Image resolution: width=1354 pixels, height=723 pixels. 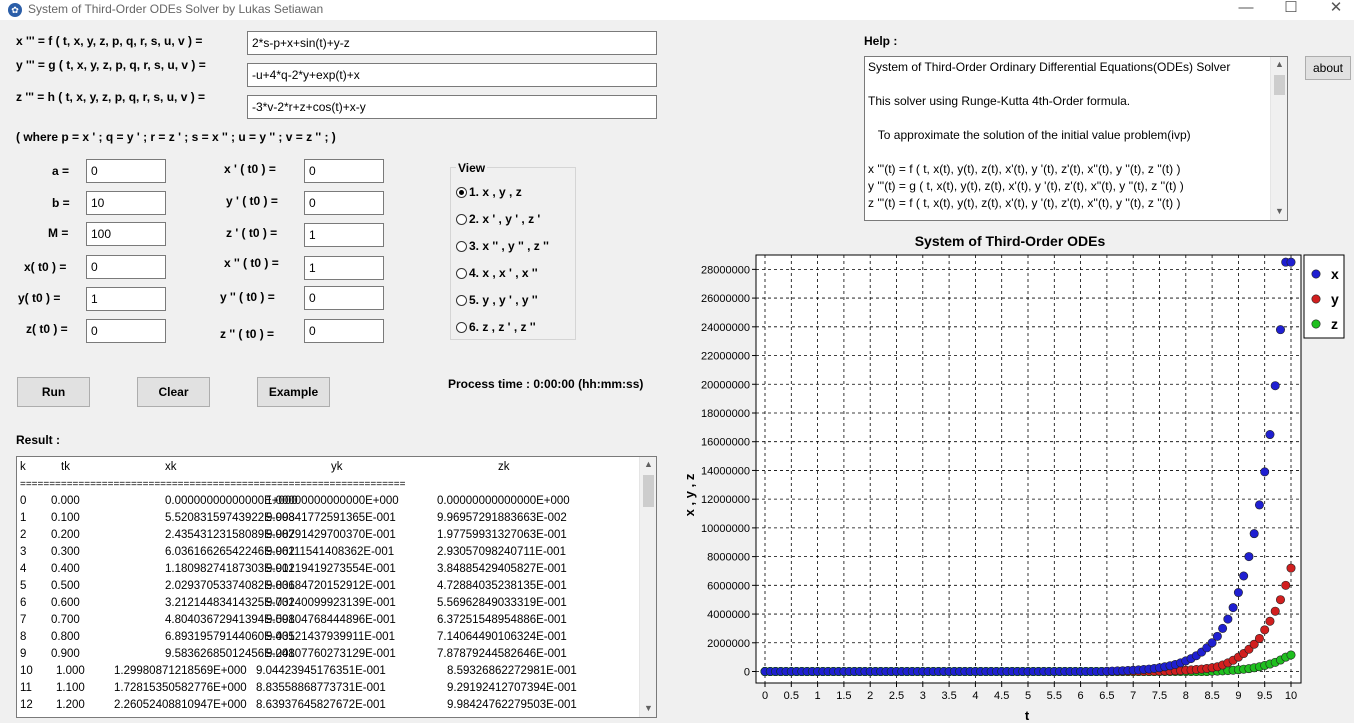 What do you see at coordinates (126, 299) in the screenshot?
I see `y-t0-input` at bounding box center [126, 299].